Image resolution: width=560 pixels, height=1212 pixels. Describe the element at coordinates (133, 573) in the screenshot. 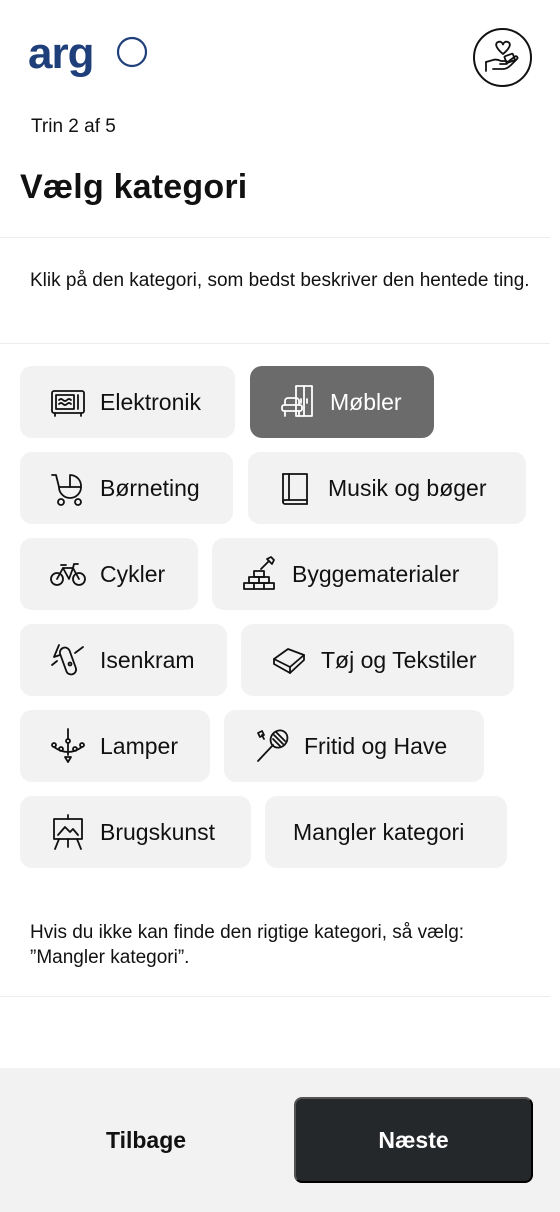

I see `category-label: Cykler` at that location.